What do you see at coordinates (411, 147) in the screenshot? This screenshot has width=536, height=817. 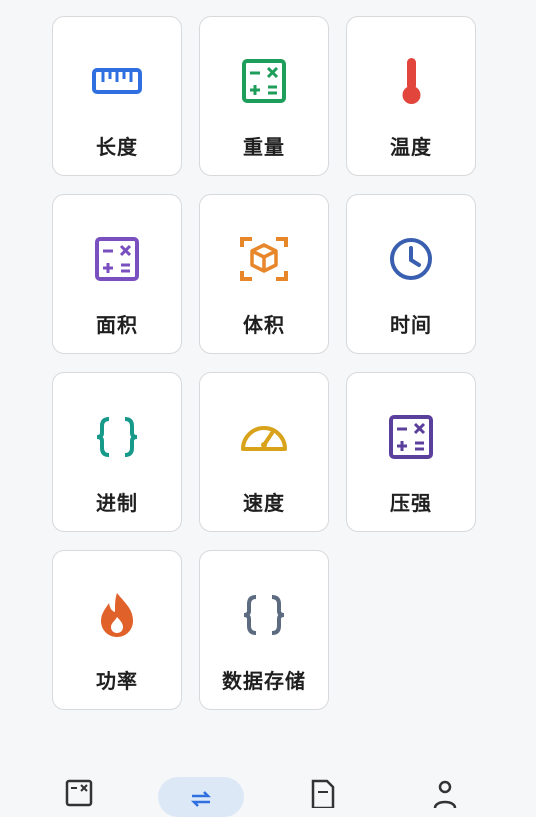 I see `card-label: 温度` at bounding box center [411, 147].